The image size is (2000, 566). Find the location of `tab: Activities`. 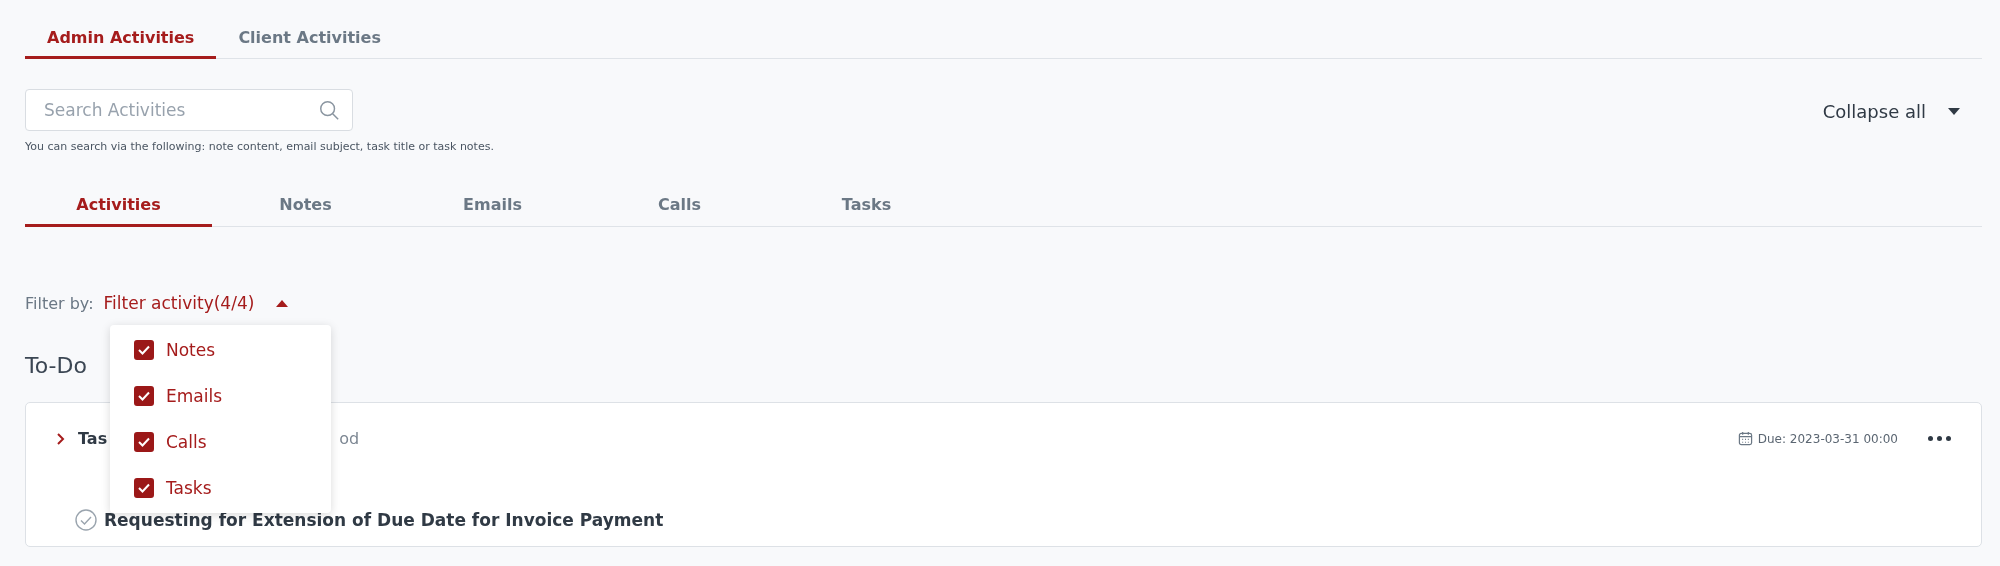

tab: Activities is located at coordinates (118, 207).